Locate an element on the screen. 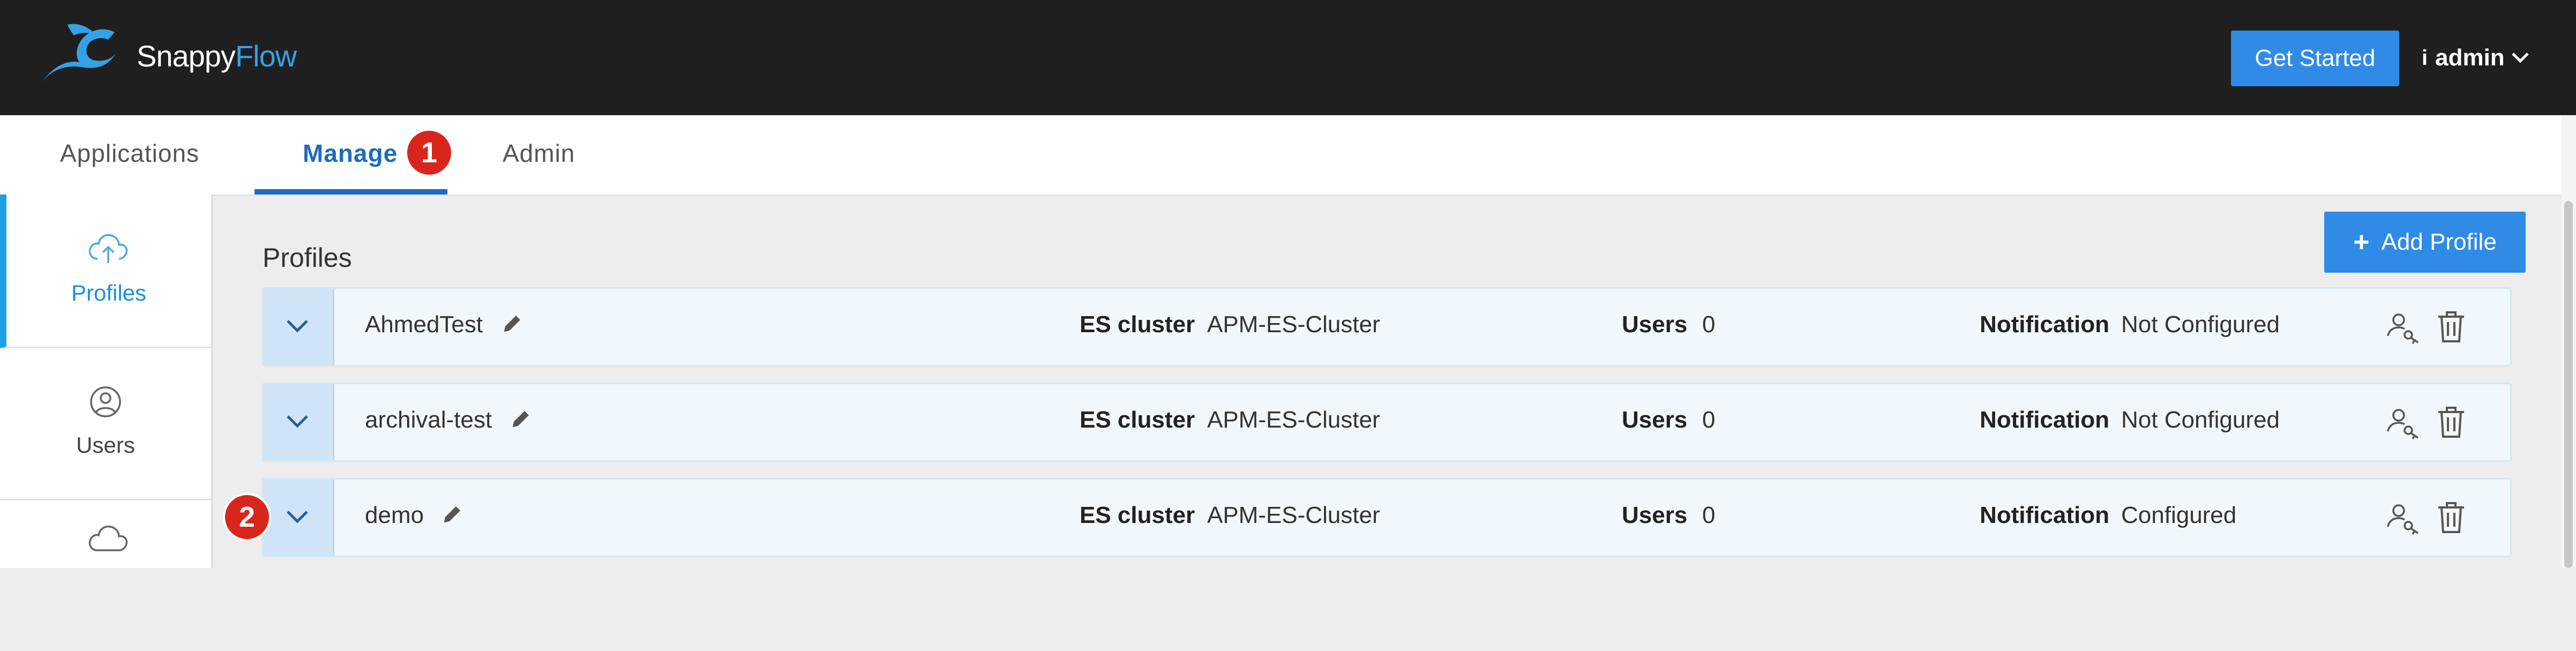 Image resolution: width=2576 pixels, height=651 pixels. cloud-upload-icon is located at coordinates (108, 248).